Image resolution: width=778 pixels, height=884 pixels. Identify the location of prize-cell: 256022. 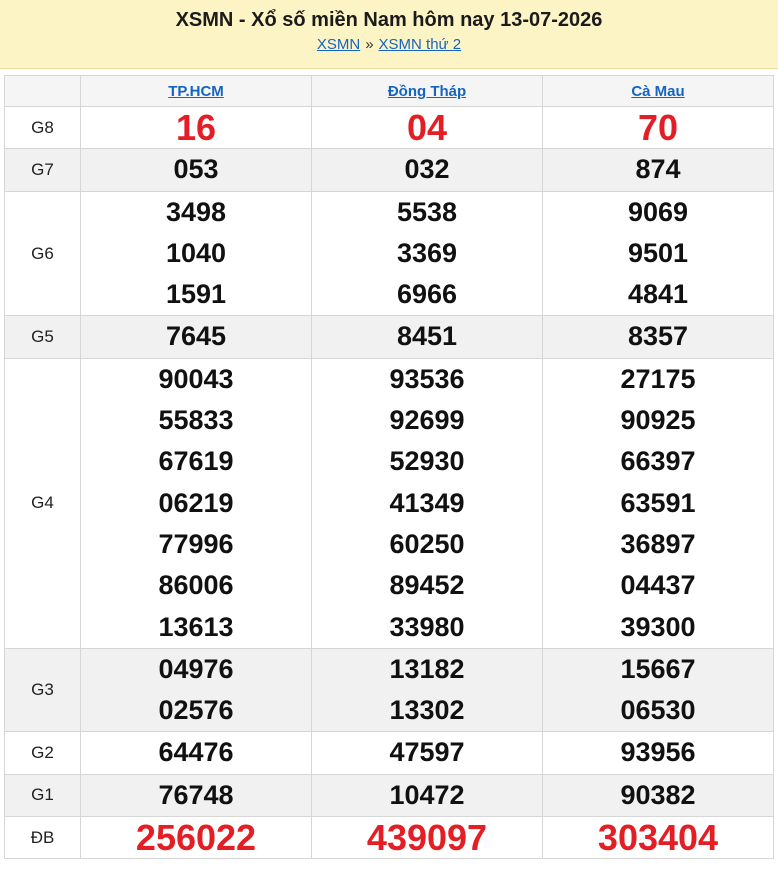
(196, 838).